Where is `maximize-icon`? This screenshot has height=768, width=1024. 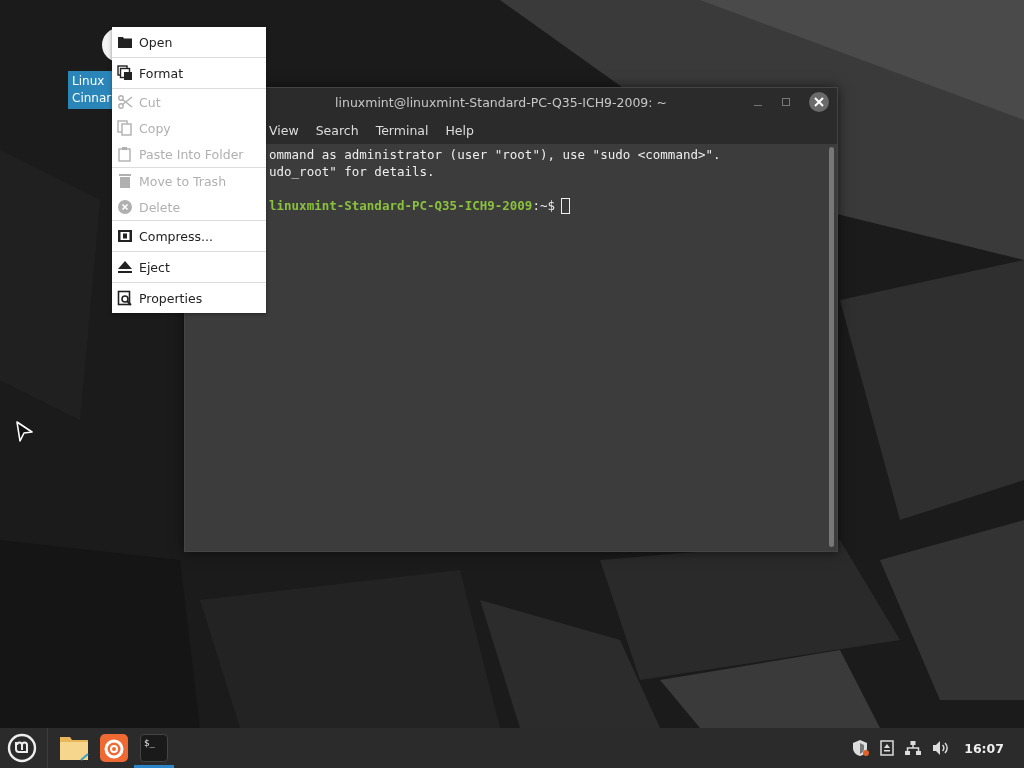
maximize-icon is located at coordinates (786, 102).